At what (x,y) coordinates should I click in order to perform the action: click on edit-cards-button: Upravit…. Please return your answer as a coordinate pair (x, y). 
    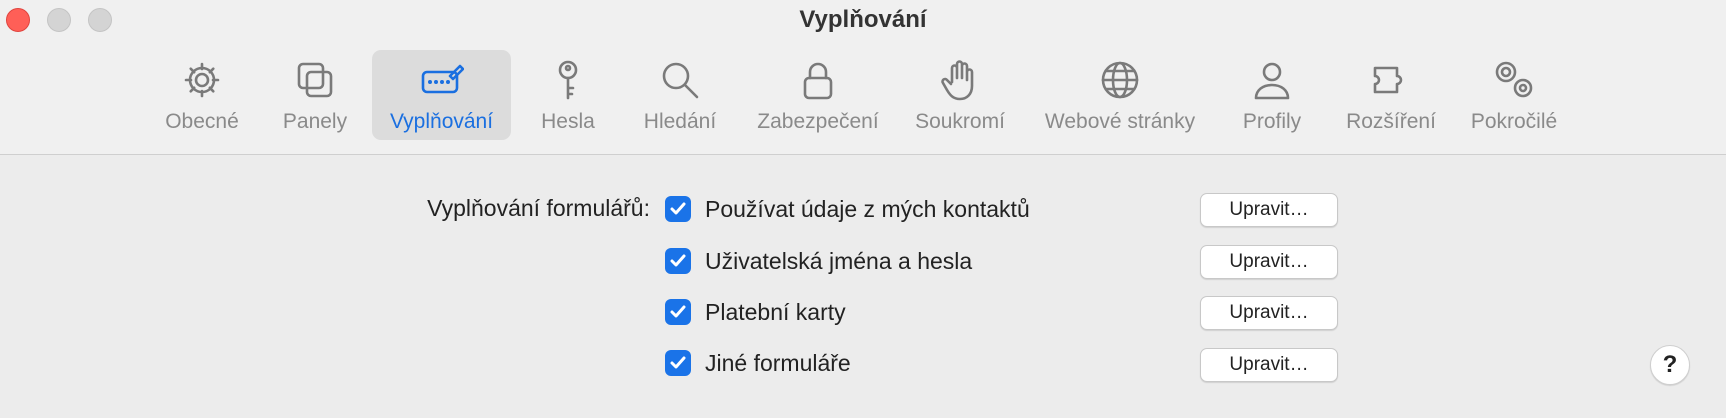
    Looking at the image, I should click on (1269, 313).